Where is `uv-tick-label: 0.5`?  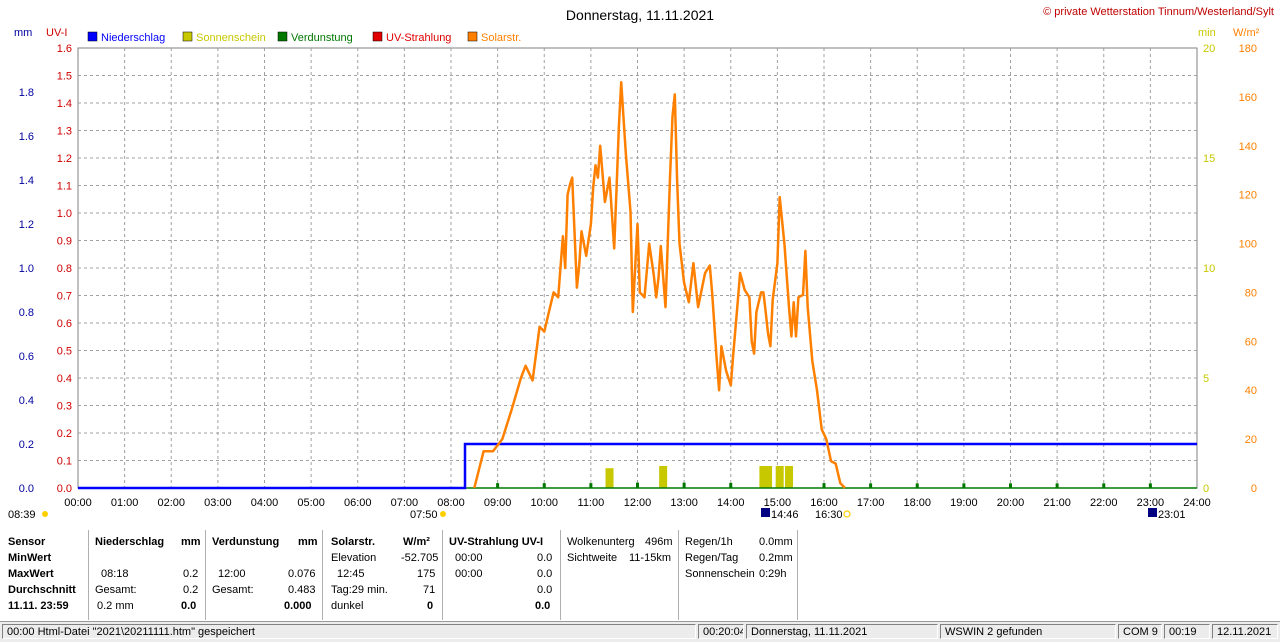 uv-tick-label: 0.5 is located at coordinates (64, 352).